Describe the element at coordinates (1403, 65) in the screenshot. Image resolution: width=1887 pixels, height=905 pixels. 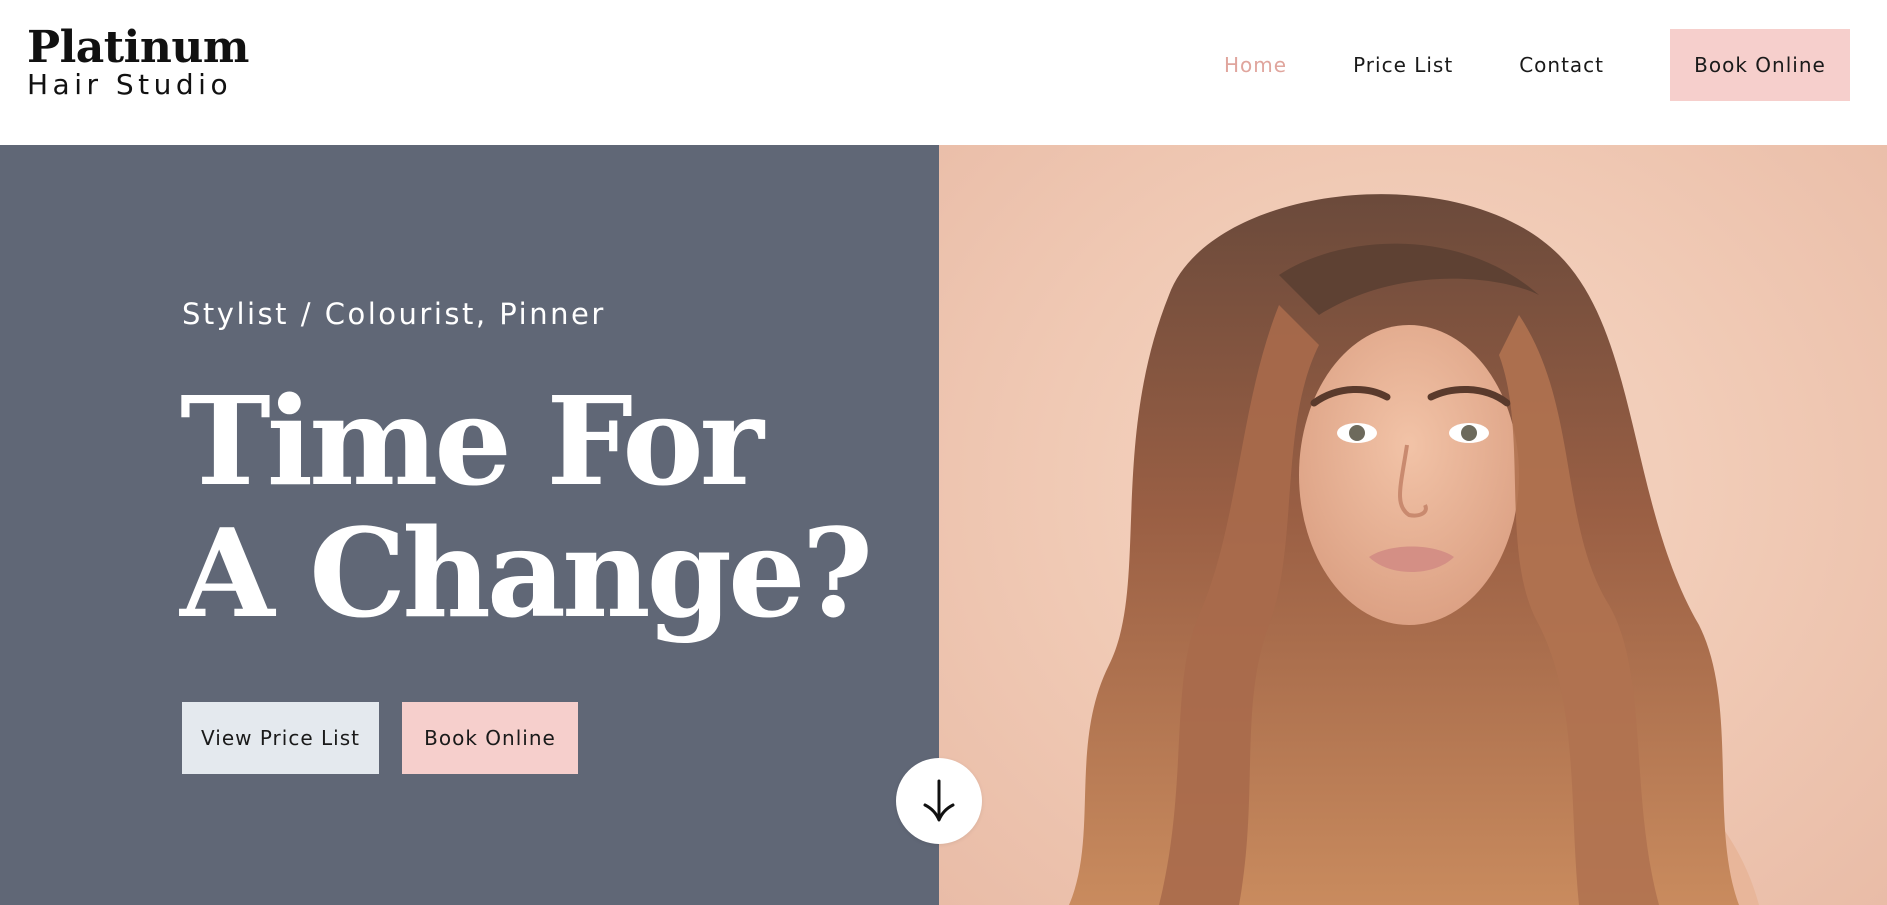
I see `nav-item-price-list: Price List` at that location.